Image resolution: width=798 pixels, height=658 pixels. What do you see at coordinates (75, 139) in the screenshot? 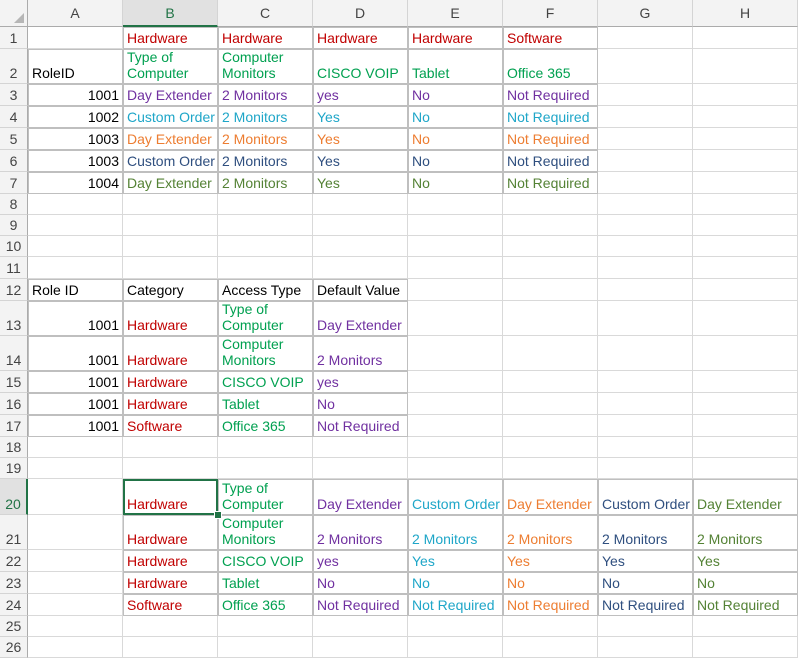
I see `role-id-cell: 1003` at bounding box center [75, 139].